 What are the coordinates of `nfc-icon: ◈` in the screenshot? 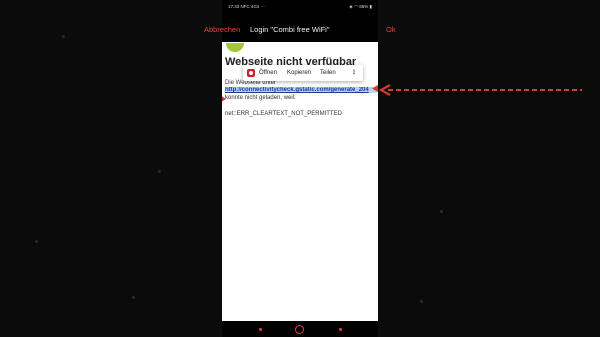 It's located at (351, 6).